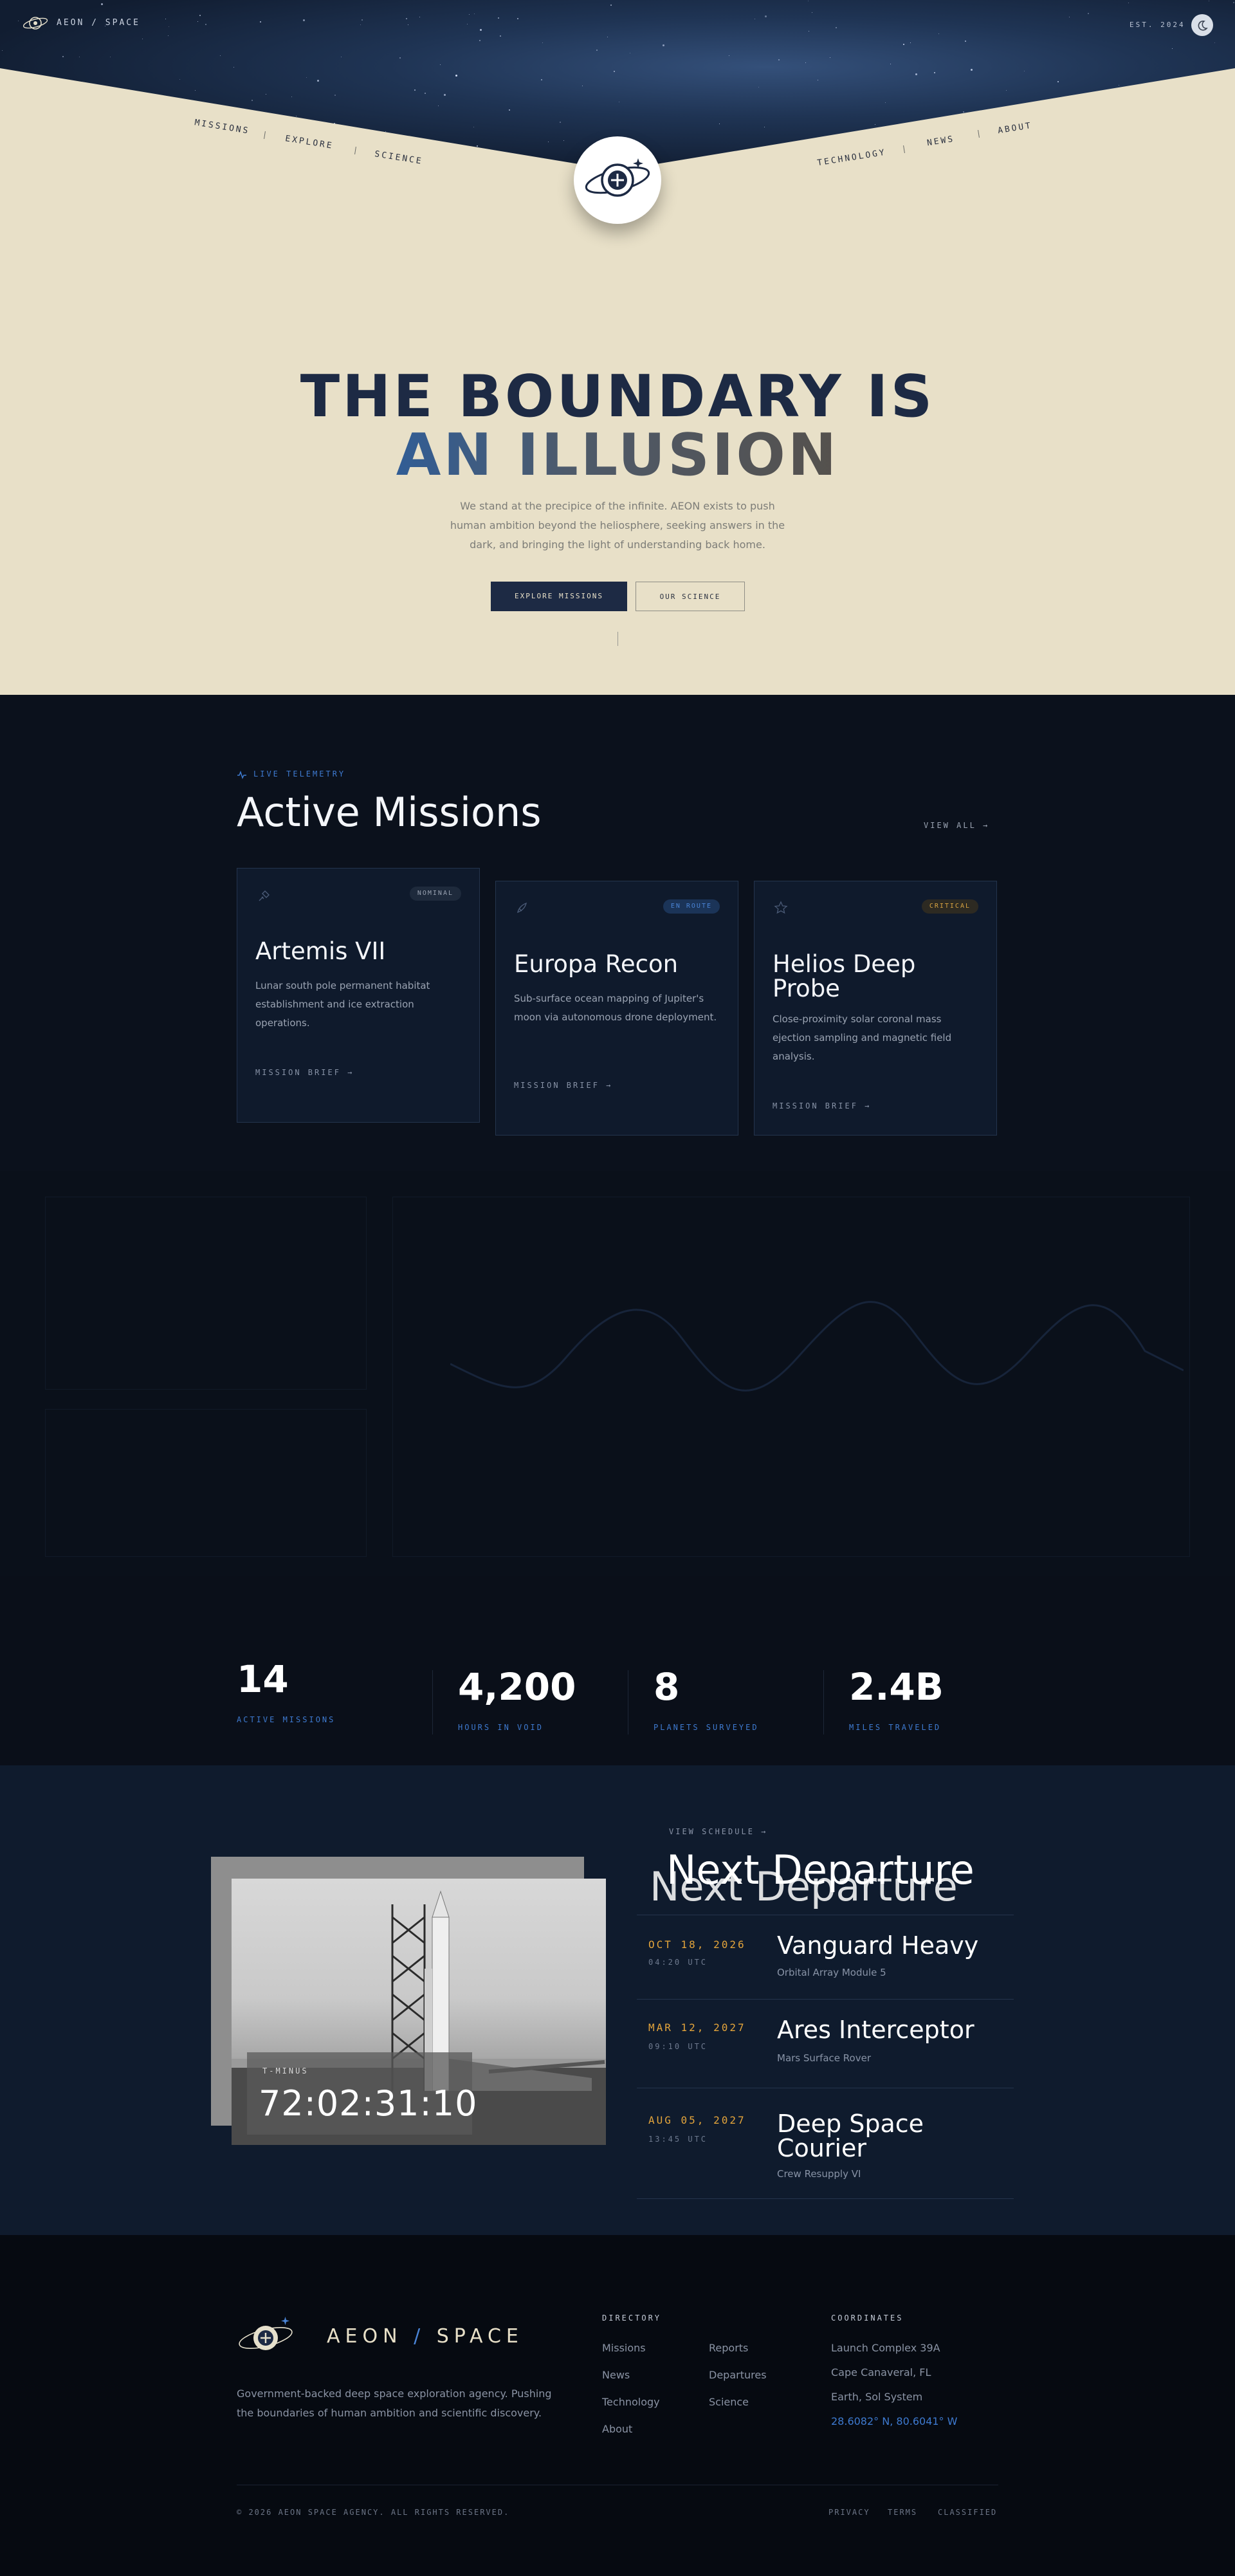  I want to click on telemetry-frame-left, so click(206, 1293).